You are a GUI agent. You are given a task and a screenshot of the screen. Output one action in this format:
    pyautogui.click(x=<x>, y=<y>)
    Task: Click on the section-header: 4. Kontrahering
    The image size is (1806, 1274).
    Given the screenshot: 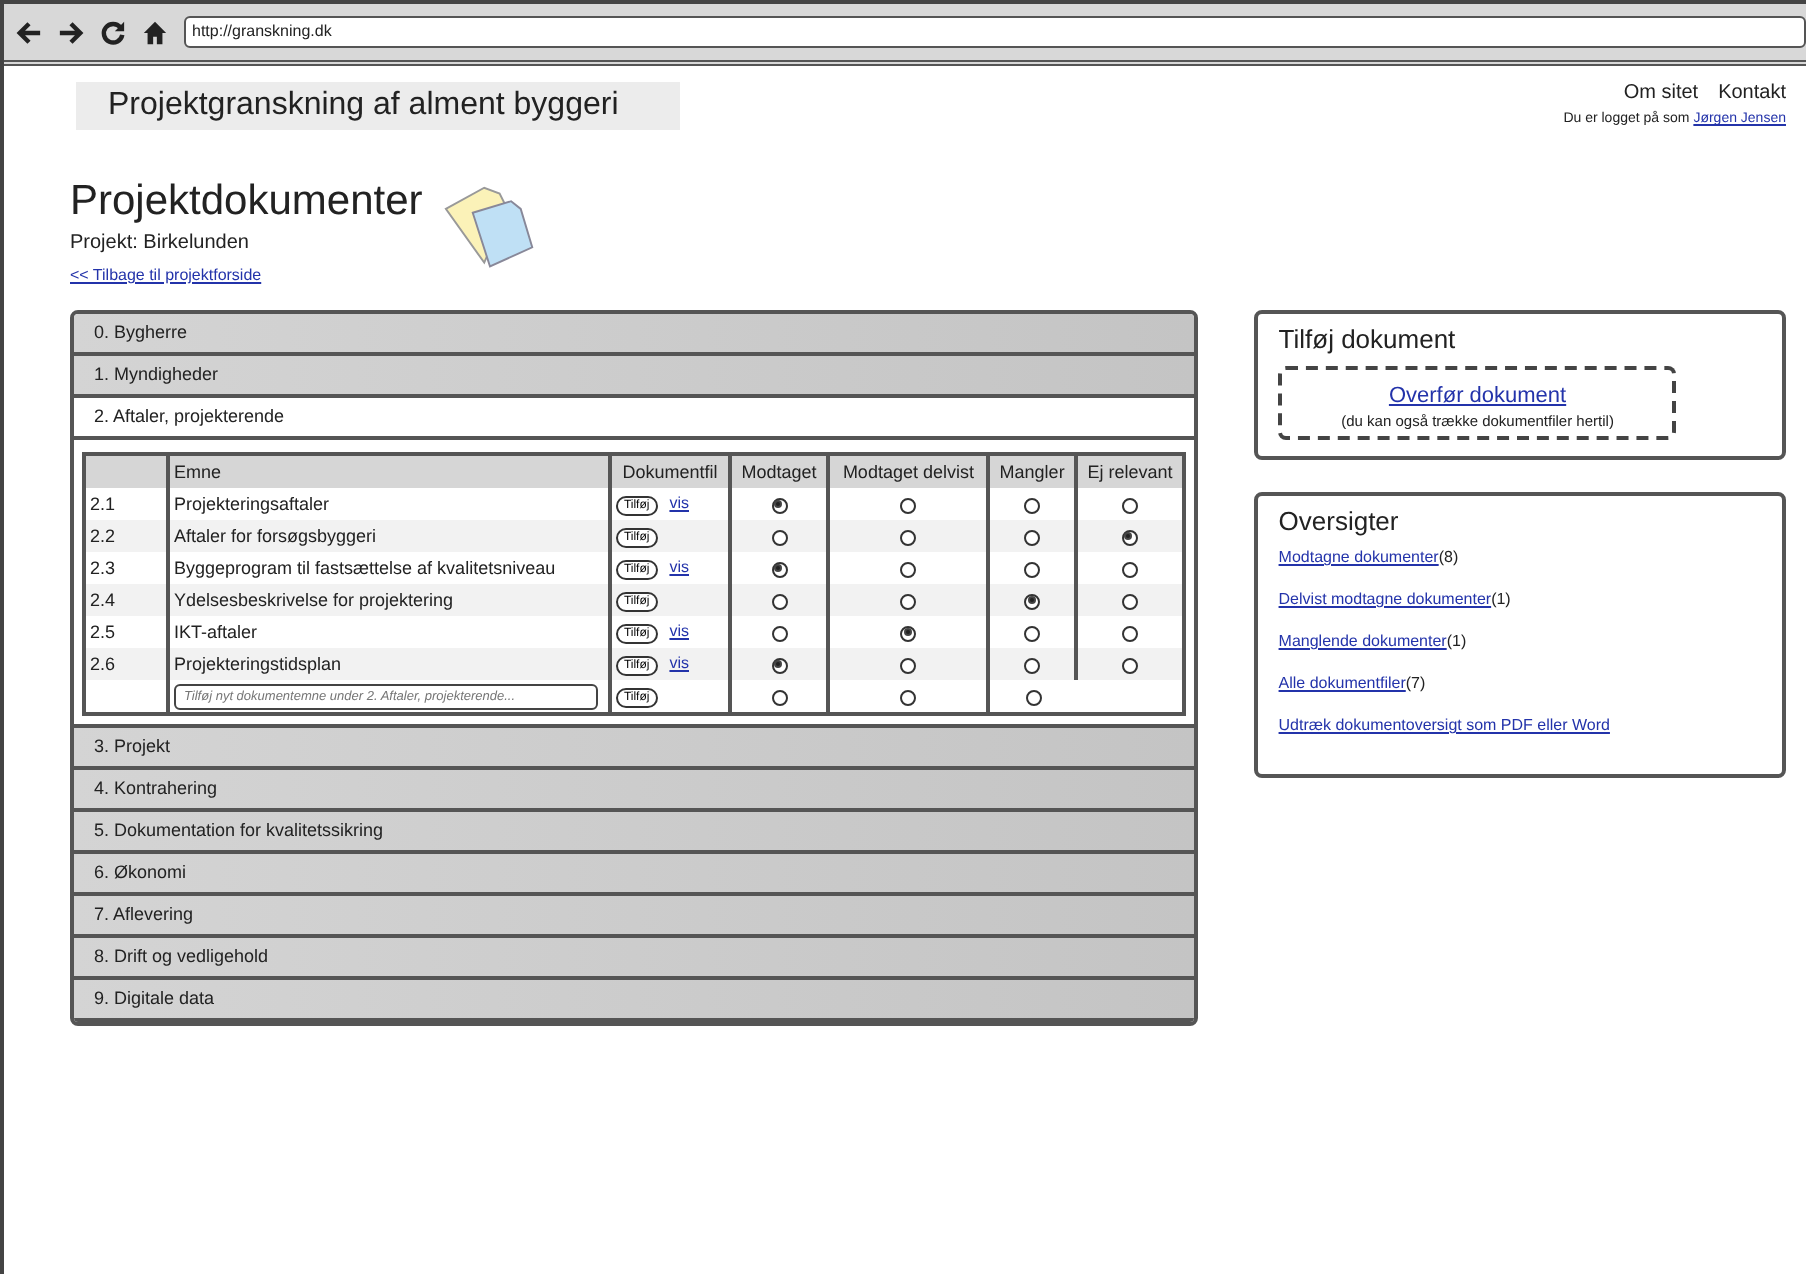 What is the action you would take?
    pyautogui.click(x=634, y=791)
    